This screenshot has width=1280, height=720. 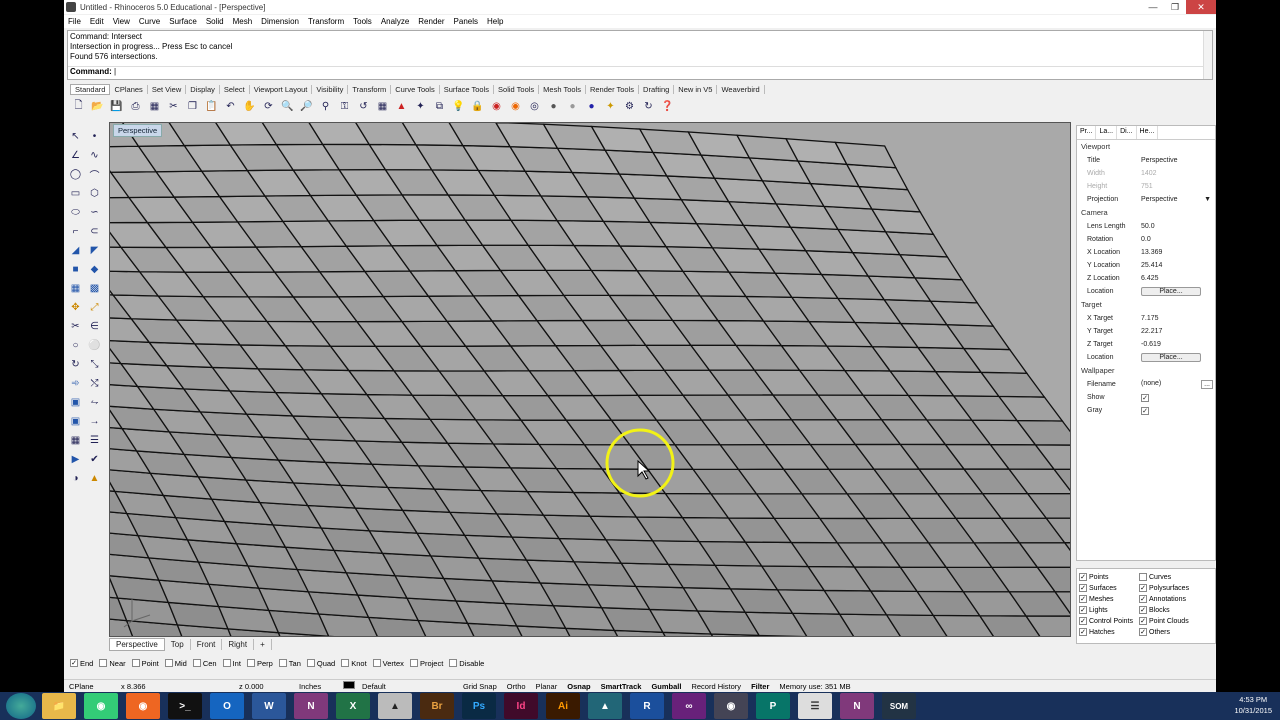 I want to click on projection-select: Perspective ▼, so click(x=1178, y=199).